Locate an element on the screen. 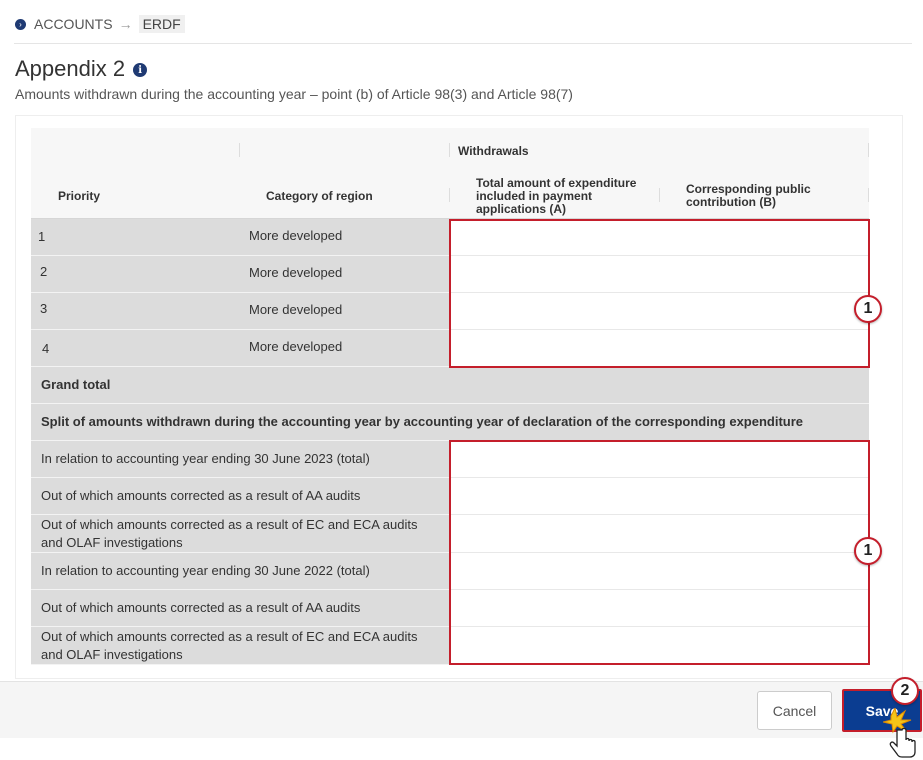 Image resolution: width=923 pixels, height=760 pixels. table-row: 3 More developed is located at coordinates (450, 311).